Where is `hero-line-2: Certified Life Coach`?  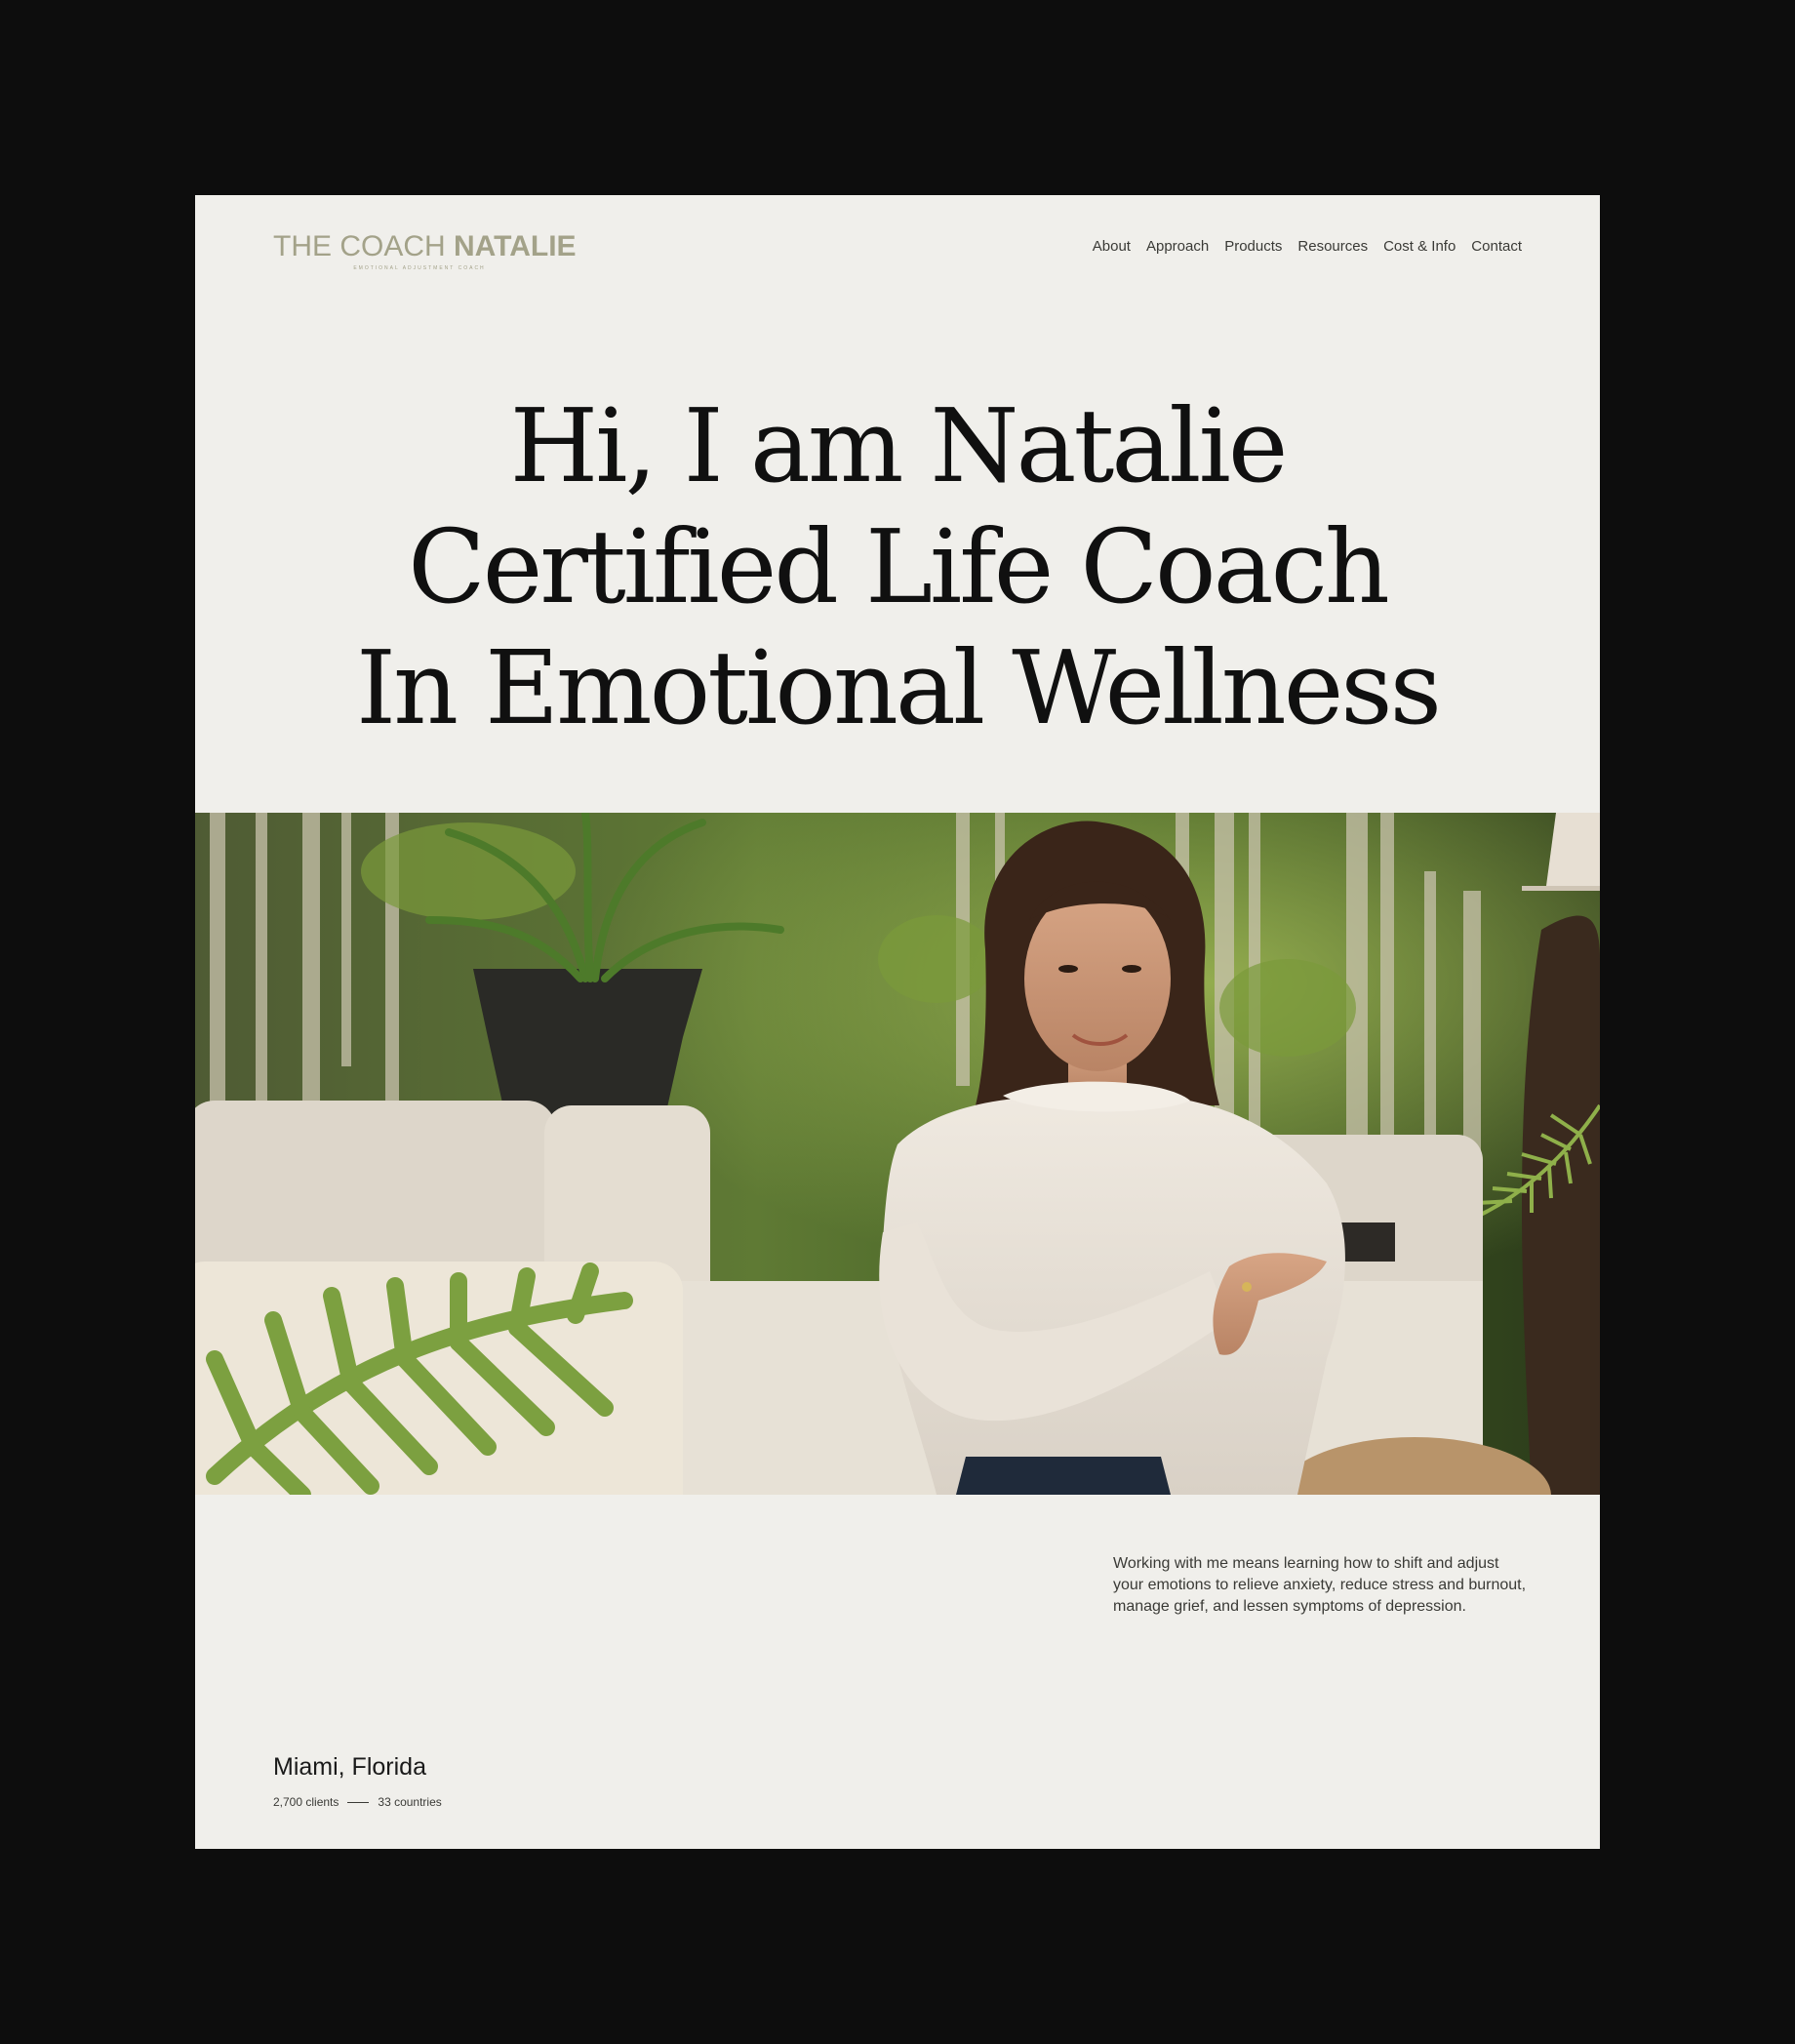
hero-line-2: Certified Life Coach is located at coordinates (899, 566).